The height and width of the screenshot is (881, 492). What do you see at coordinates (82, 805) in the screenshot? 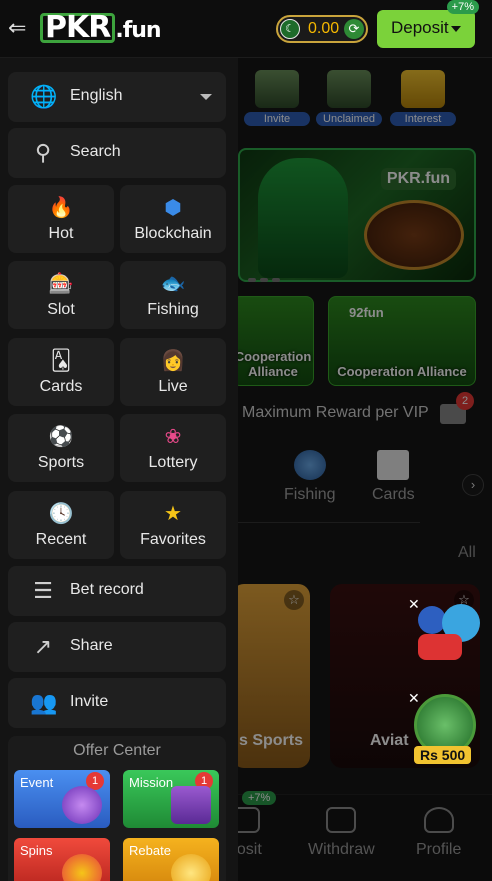
I see `event-wheel-icon` at bounding box center [82, 805].